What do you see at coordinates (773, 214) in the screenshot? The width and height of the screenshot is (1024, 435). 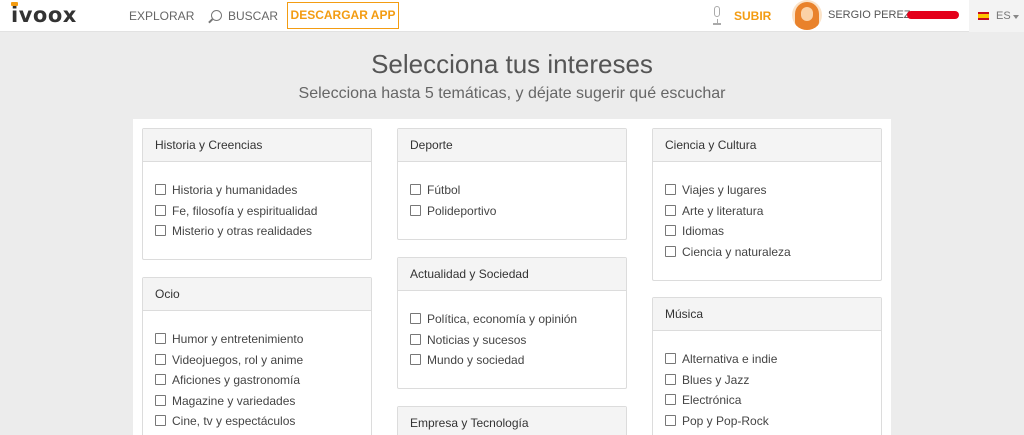 I see `interest-option: Arte y literatura` at bounding box center [773, 214].